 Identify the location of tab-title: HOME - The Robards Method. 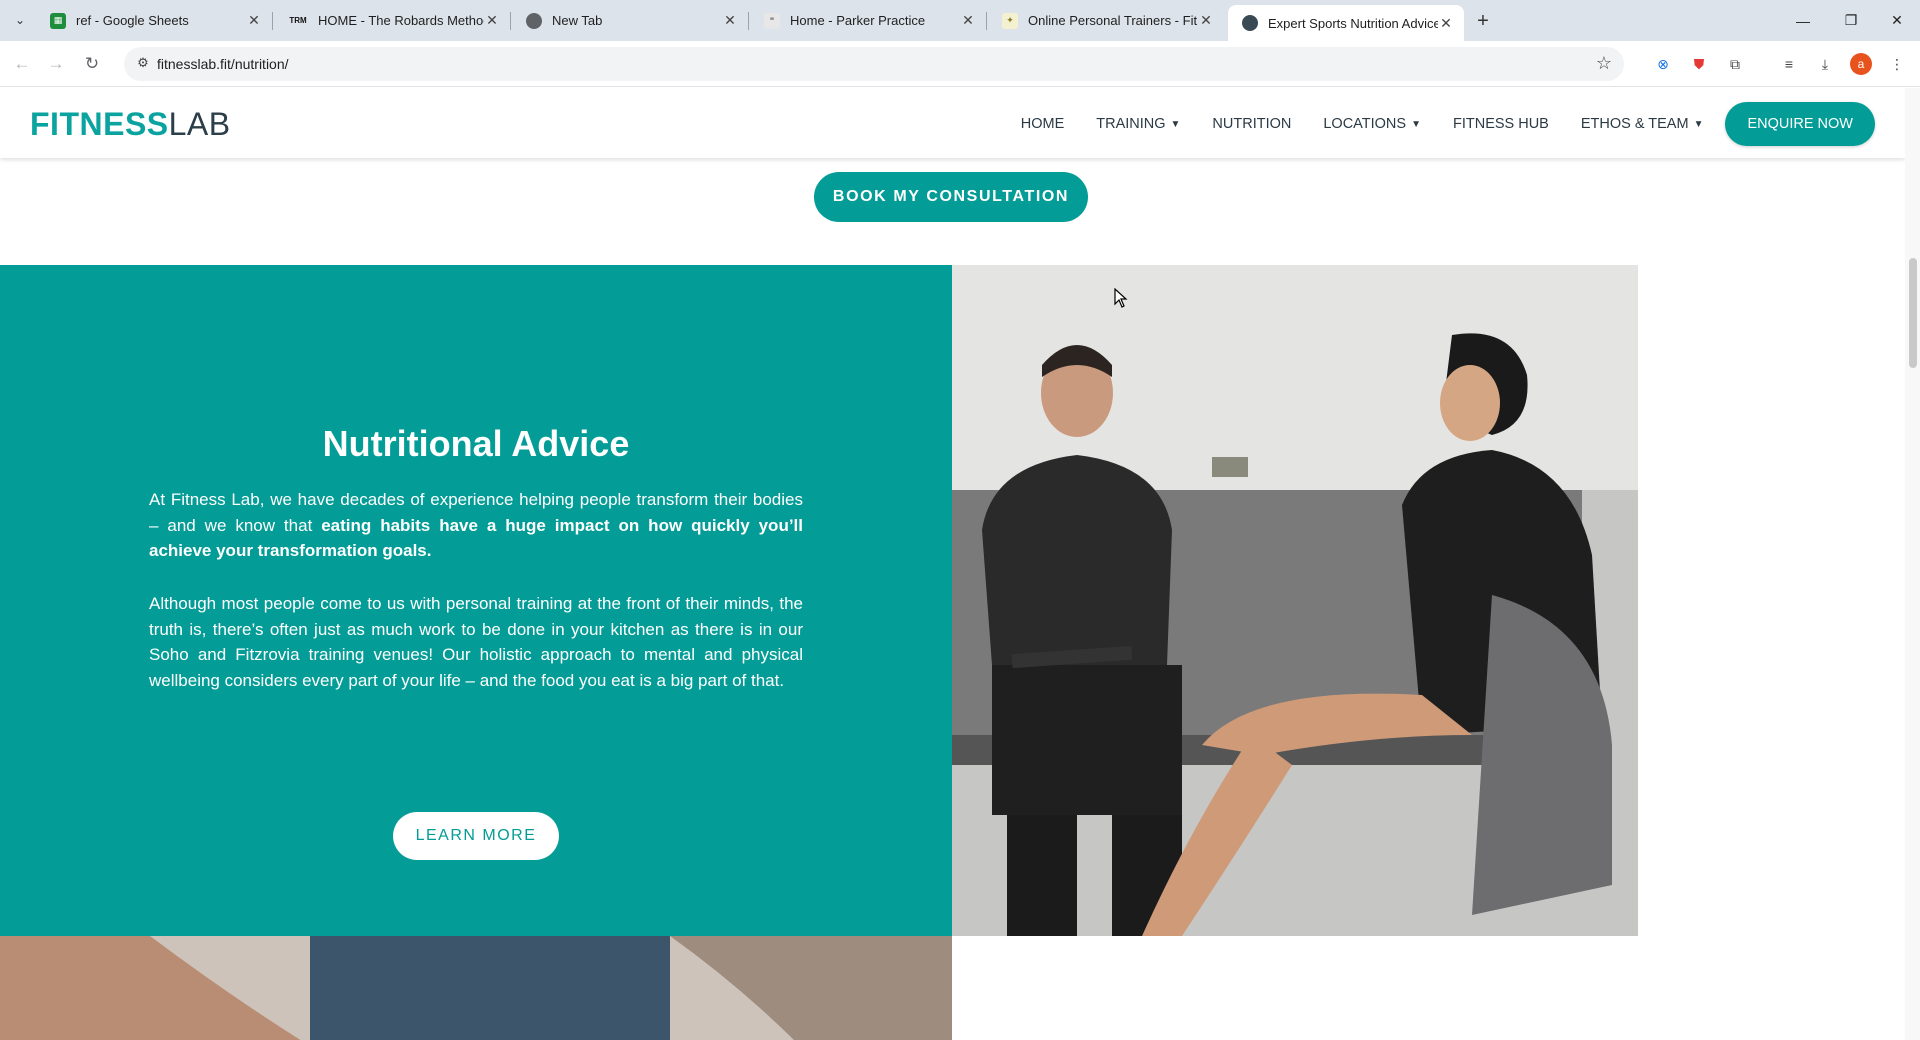
(401, 20).